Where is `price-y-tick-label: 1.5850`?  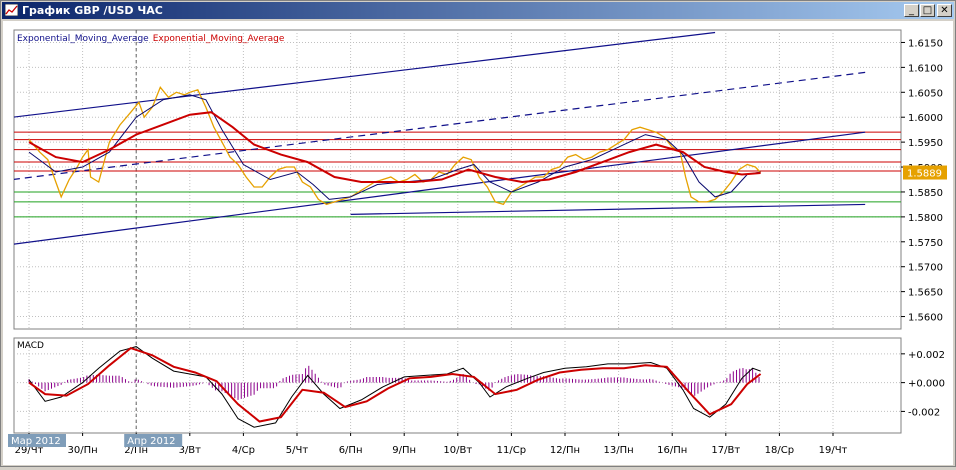 price-y-tick-label: 1.5850 is located at coordinates (925, 193).